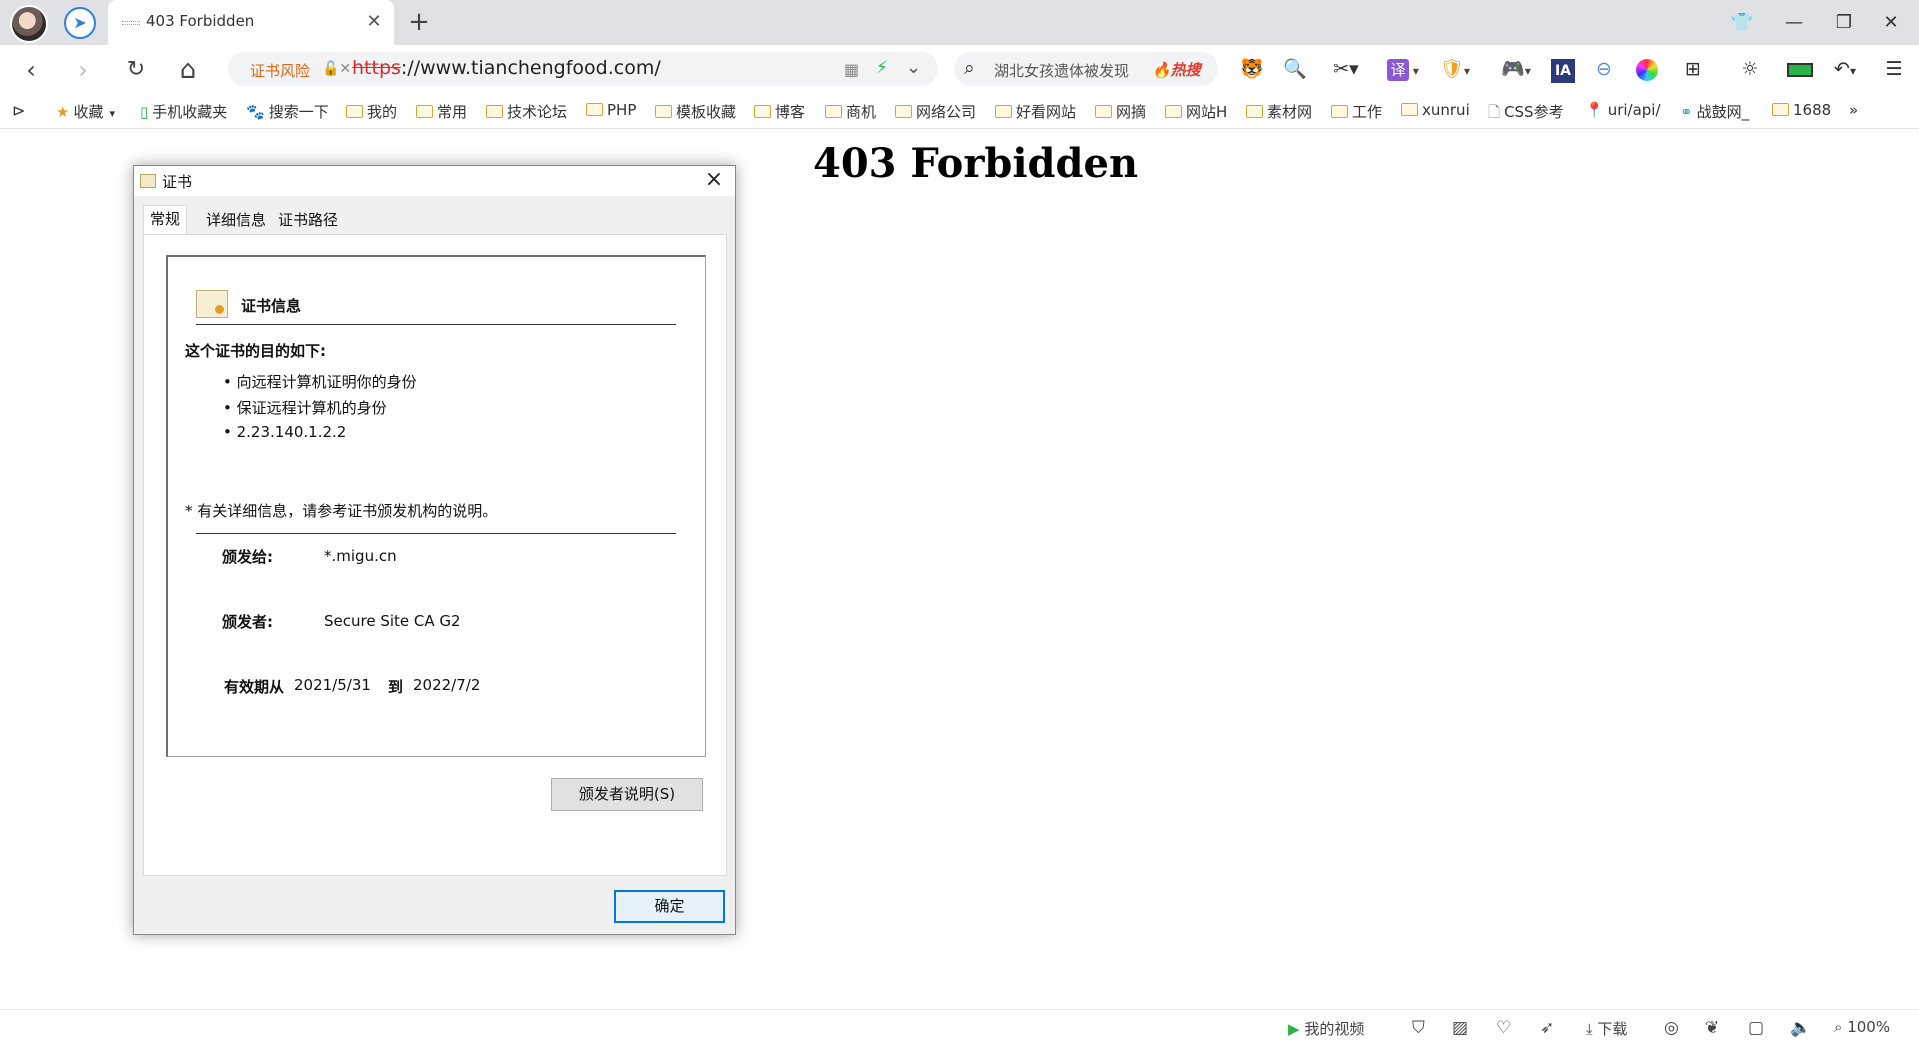 Image resolution: width=1919 pixels, height=1044 pixels. Describe the element at coordinates (85, 111) in the screenshot. I see `bookmark-favorites: ★ 收藏 ▾` at that location.